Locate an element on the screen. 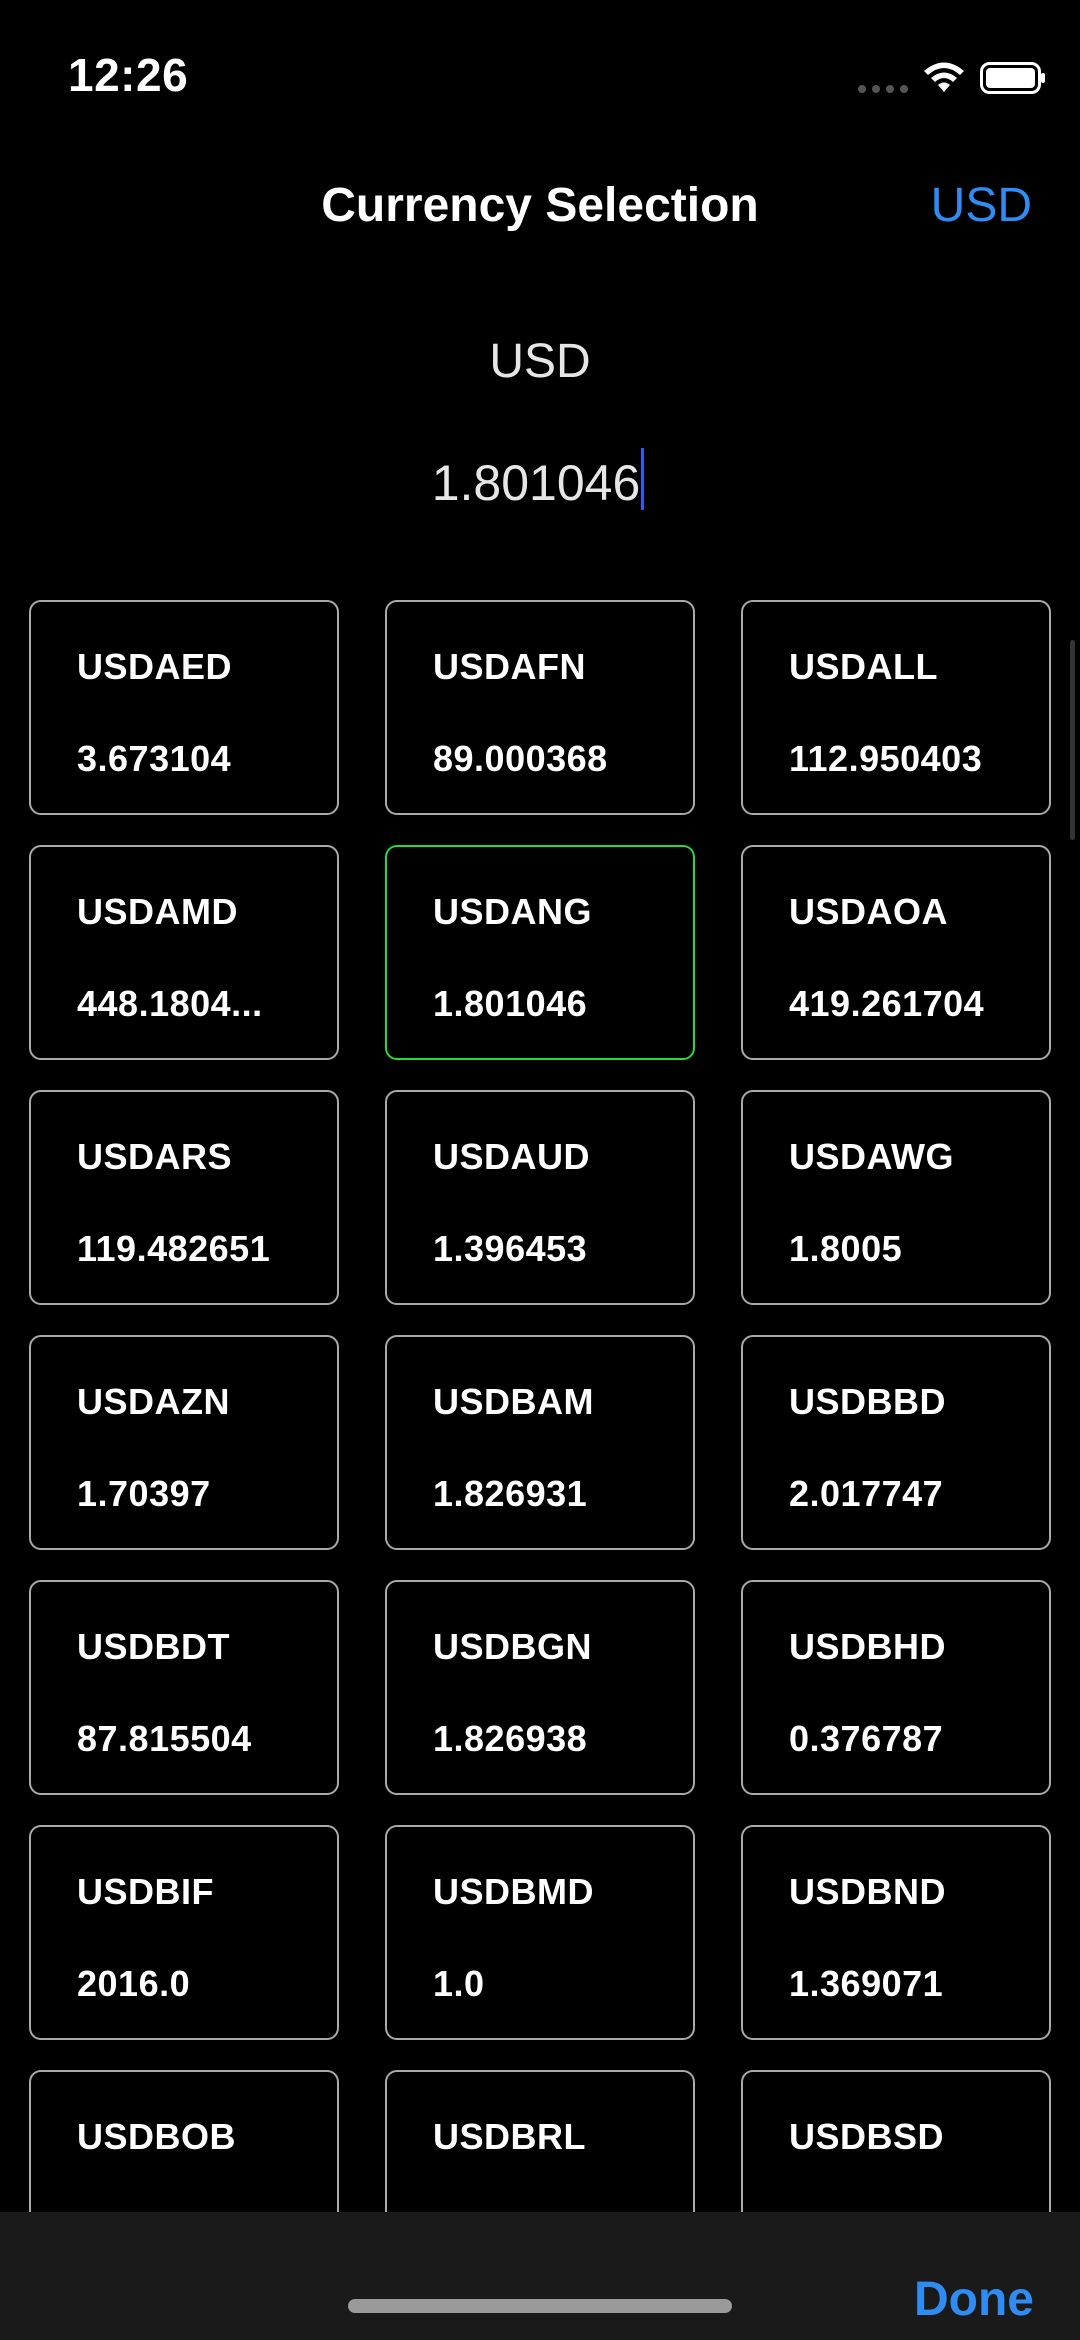  keyboard-toolbar: Done is located at coordinates (540, 2276).